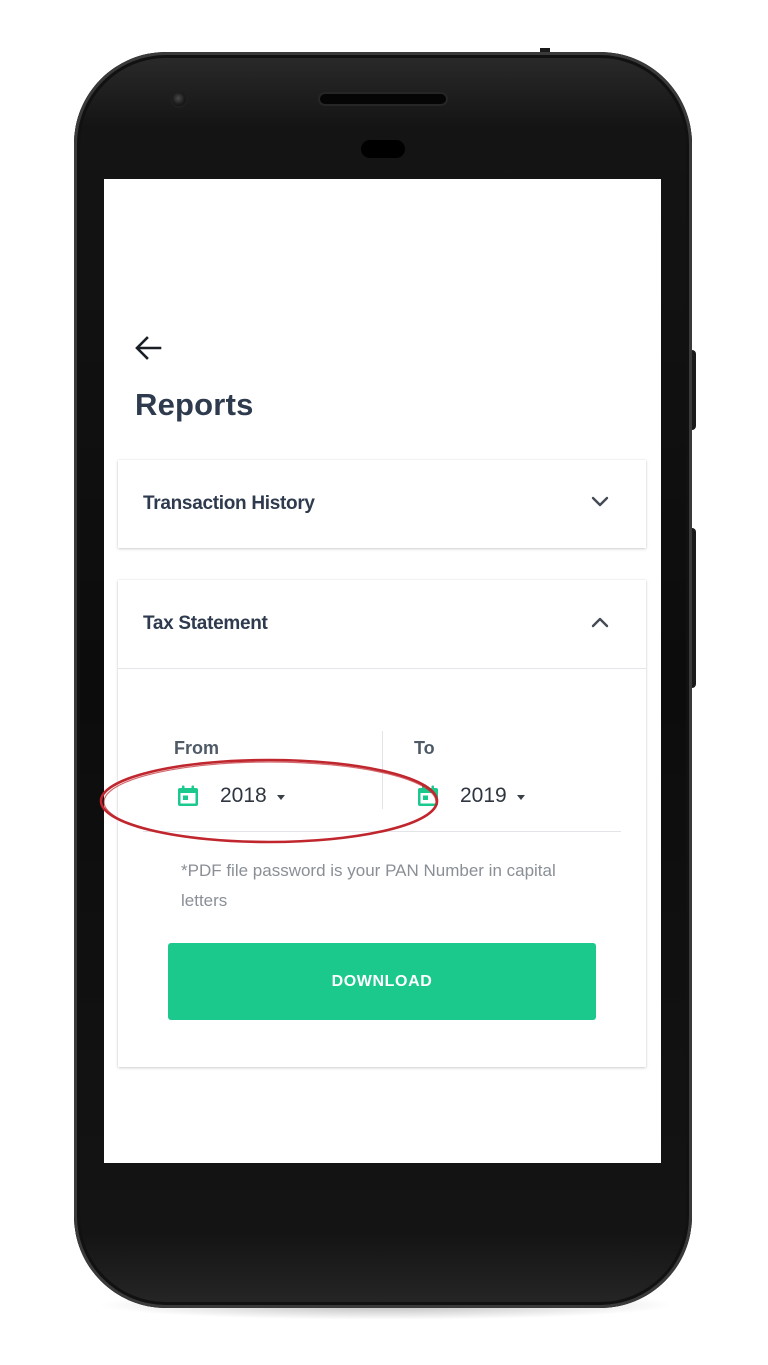 This screenshot has width=768, height=1365. Describe the element at coordinates (179, 99) in the screenshot. I see `front-camera` at that location.